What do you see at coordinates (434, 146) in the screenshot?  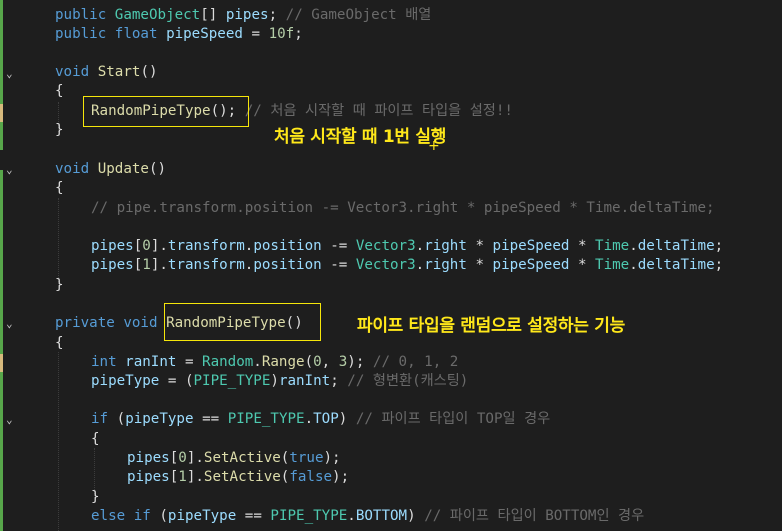 I see `mouse-cursor-icon: +` at bounding box center [434, 146].